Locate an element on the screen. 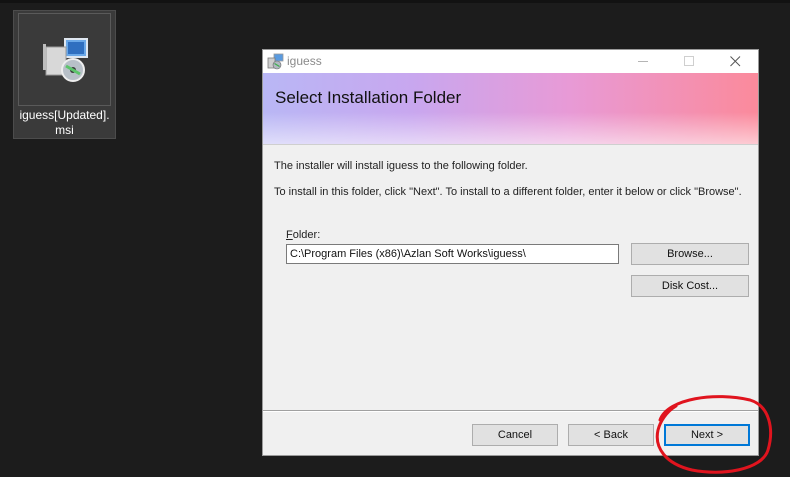 The image size is (790, 477). folder-label: Folder: is located at coordinates (303, 235).